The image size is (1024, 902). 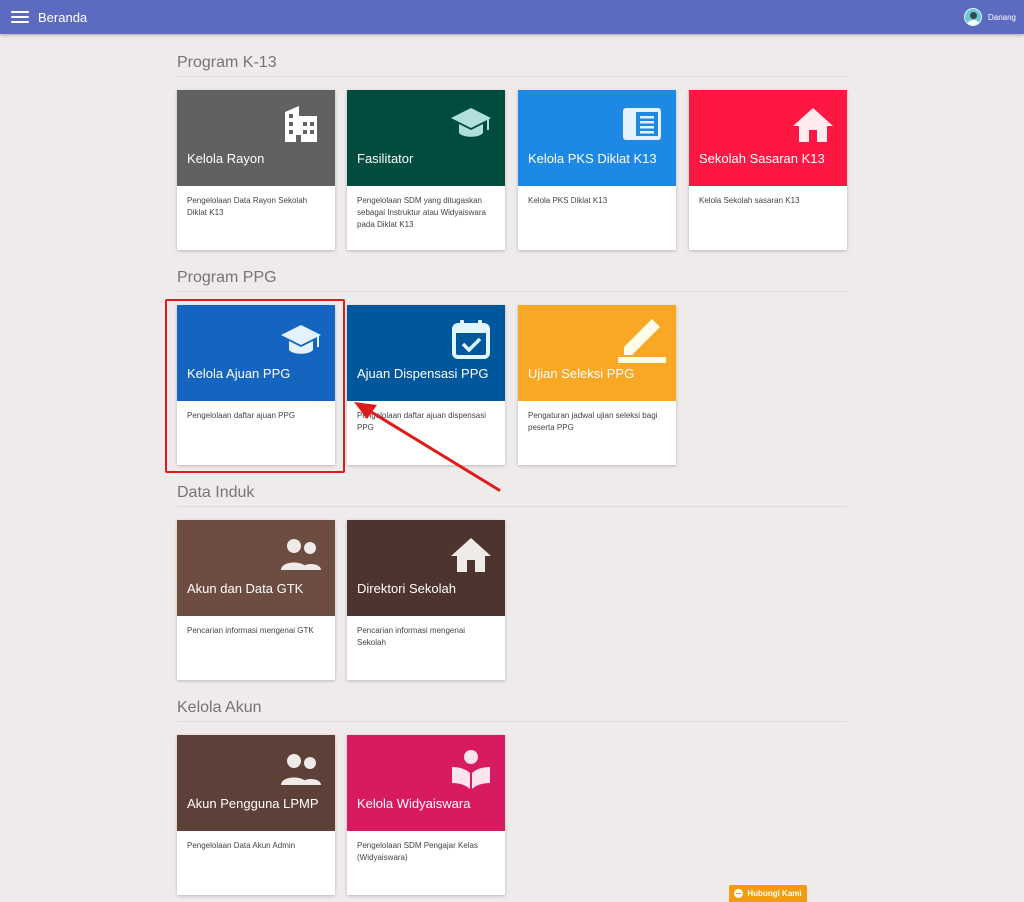 What do you see at coordinates (227, 277) in the screenshot?
I see `section-title-program-ppg: Program PPG` at bounding box center [227, 277].